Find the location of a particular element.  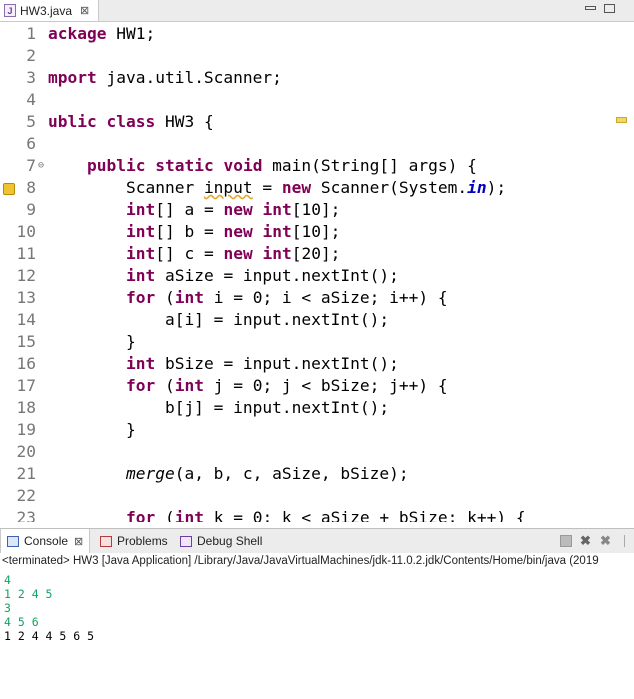

line-number: 23 is located at coordinates (26, 515).